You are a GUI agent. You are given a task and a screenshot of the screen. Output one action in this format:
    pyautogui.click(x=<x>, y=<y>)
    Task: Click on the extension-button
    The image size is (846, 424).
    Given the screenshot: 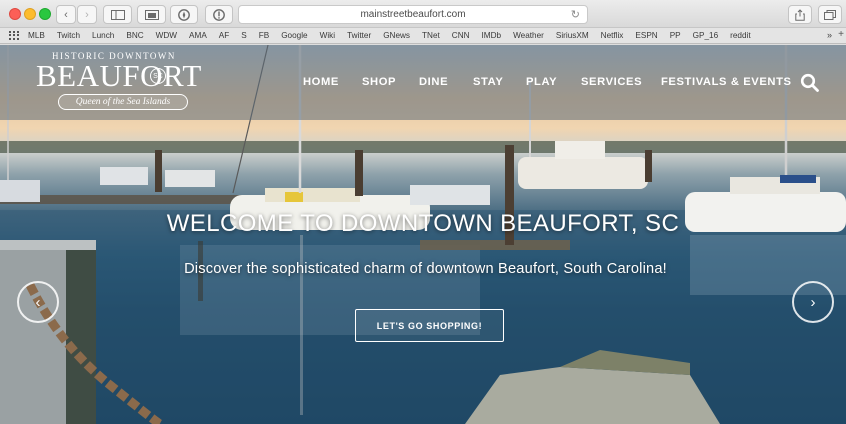 What is the action you would take?
    pyautogui.click(x=184, y=14)
    